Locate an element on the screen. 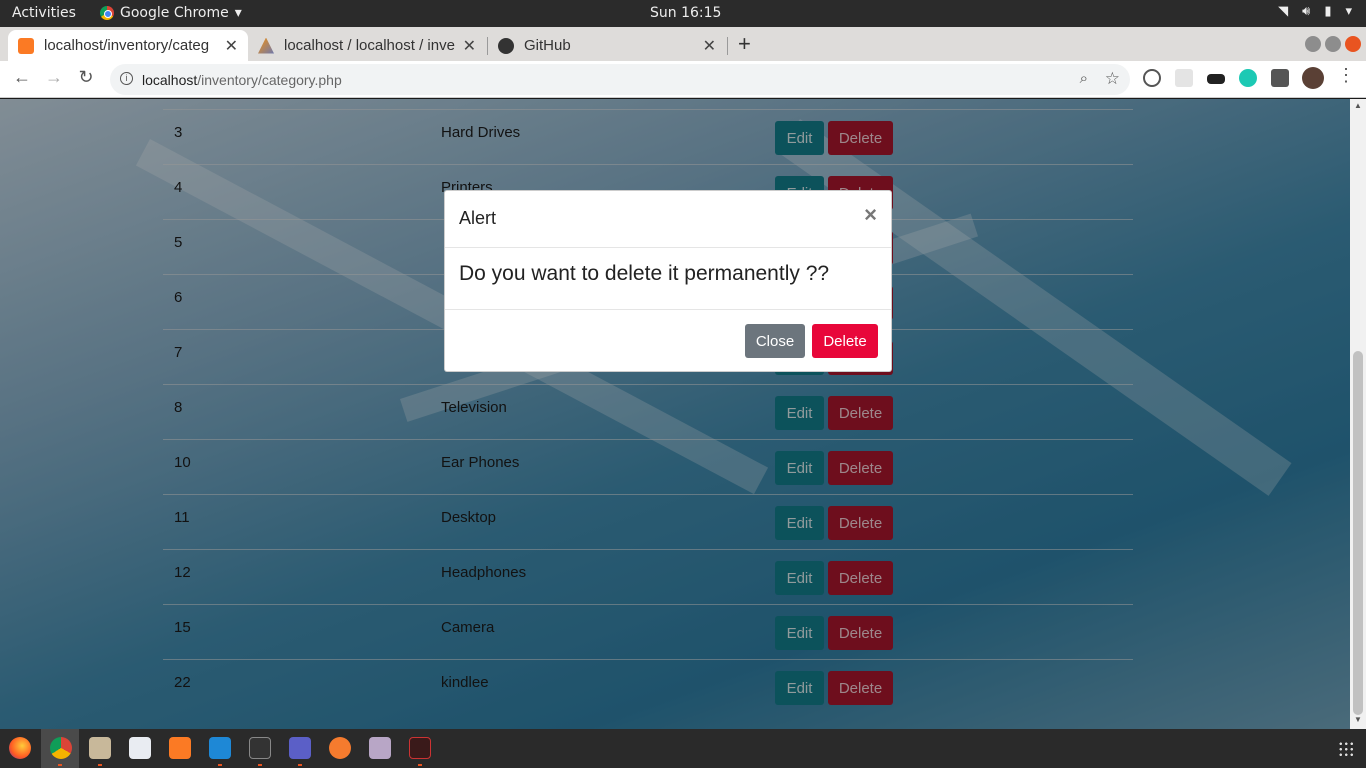 The image size is (1366, 768). incognito-extension-icon is located at coordinates (1216, 79).